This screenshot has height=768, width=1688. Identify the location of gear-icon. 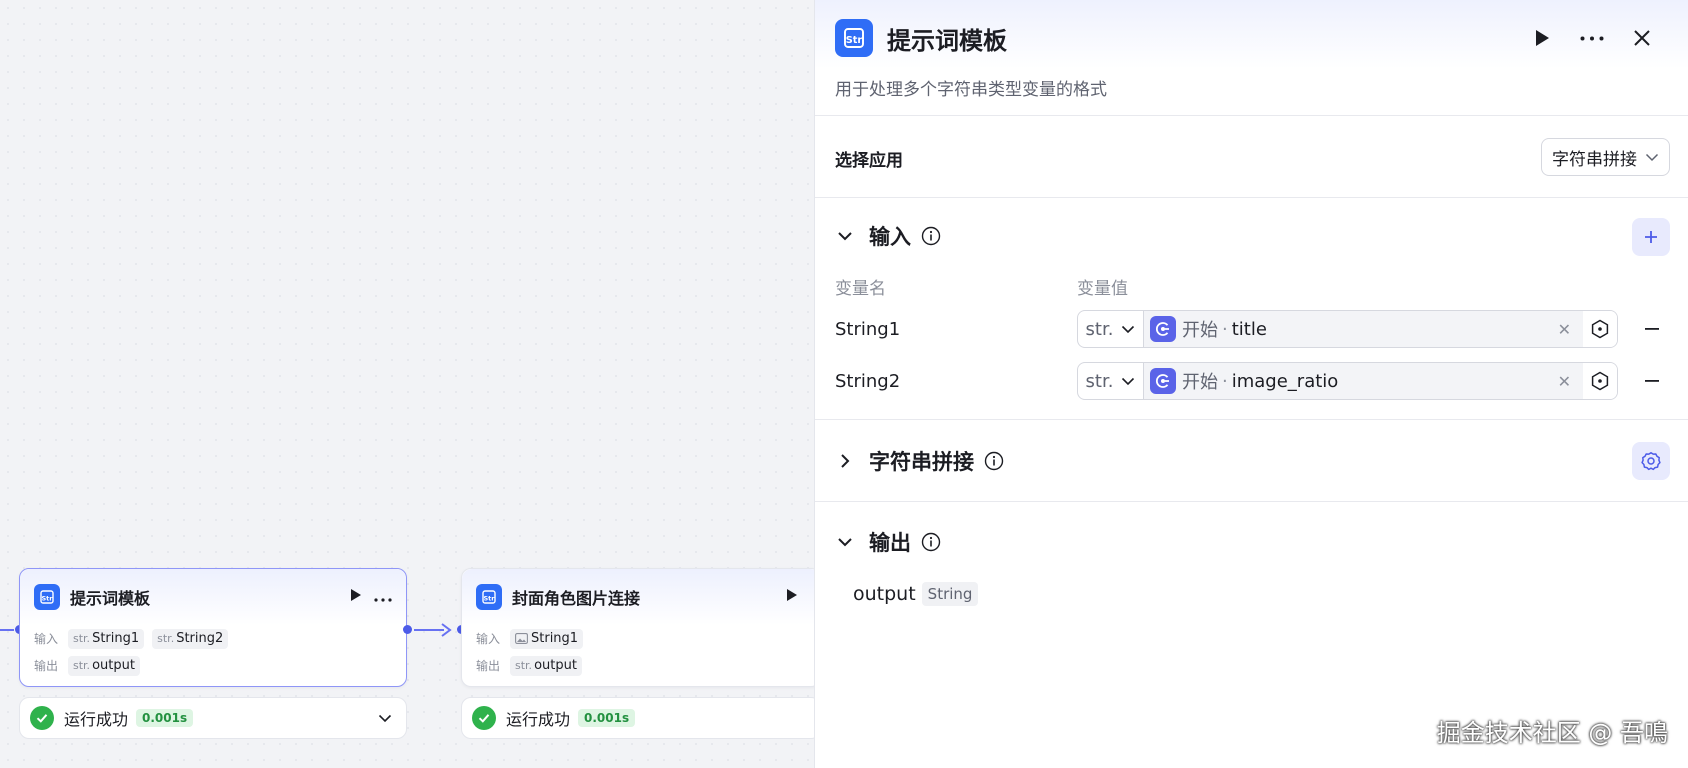
(1651, 461).